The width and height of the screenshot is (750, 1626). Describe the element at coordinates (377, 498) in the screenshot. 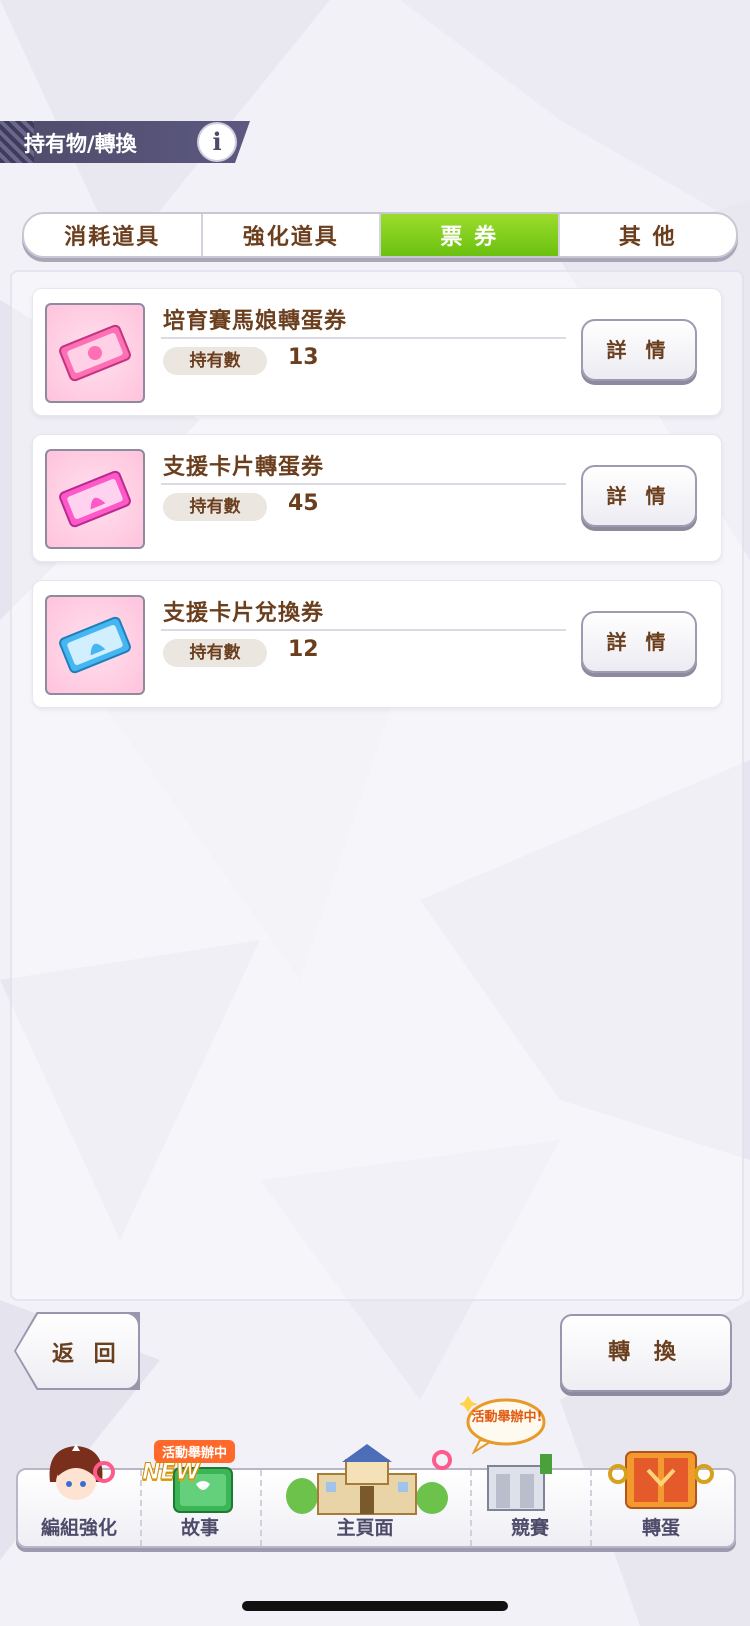

I see `list-item: 支援卡片轉蛋券 持有數 45 詳 情` at that location.